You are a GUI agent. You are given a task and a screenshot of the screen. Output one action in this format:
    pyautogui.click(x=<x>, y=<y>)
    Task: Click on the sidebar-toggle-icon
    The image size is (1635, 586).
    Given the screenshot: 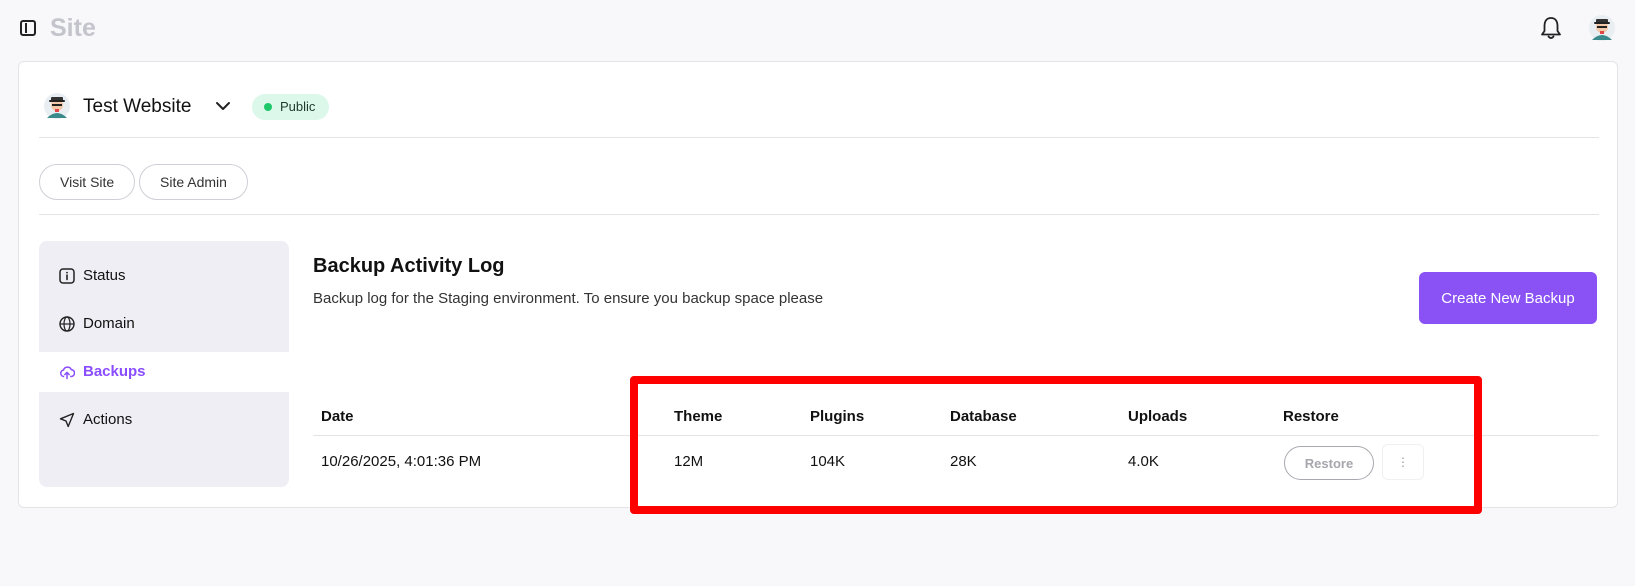 What is the action you would take?
    pyautogui.click(x=28, y=28)
    